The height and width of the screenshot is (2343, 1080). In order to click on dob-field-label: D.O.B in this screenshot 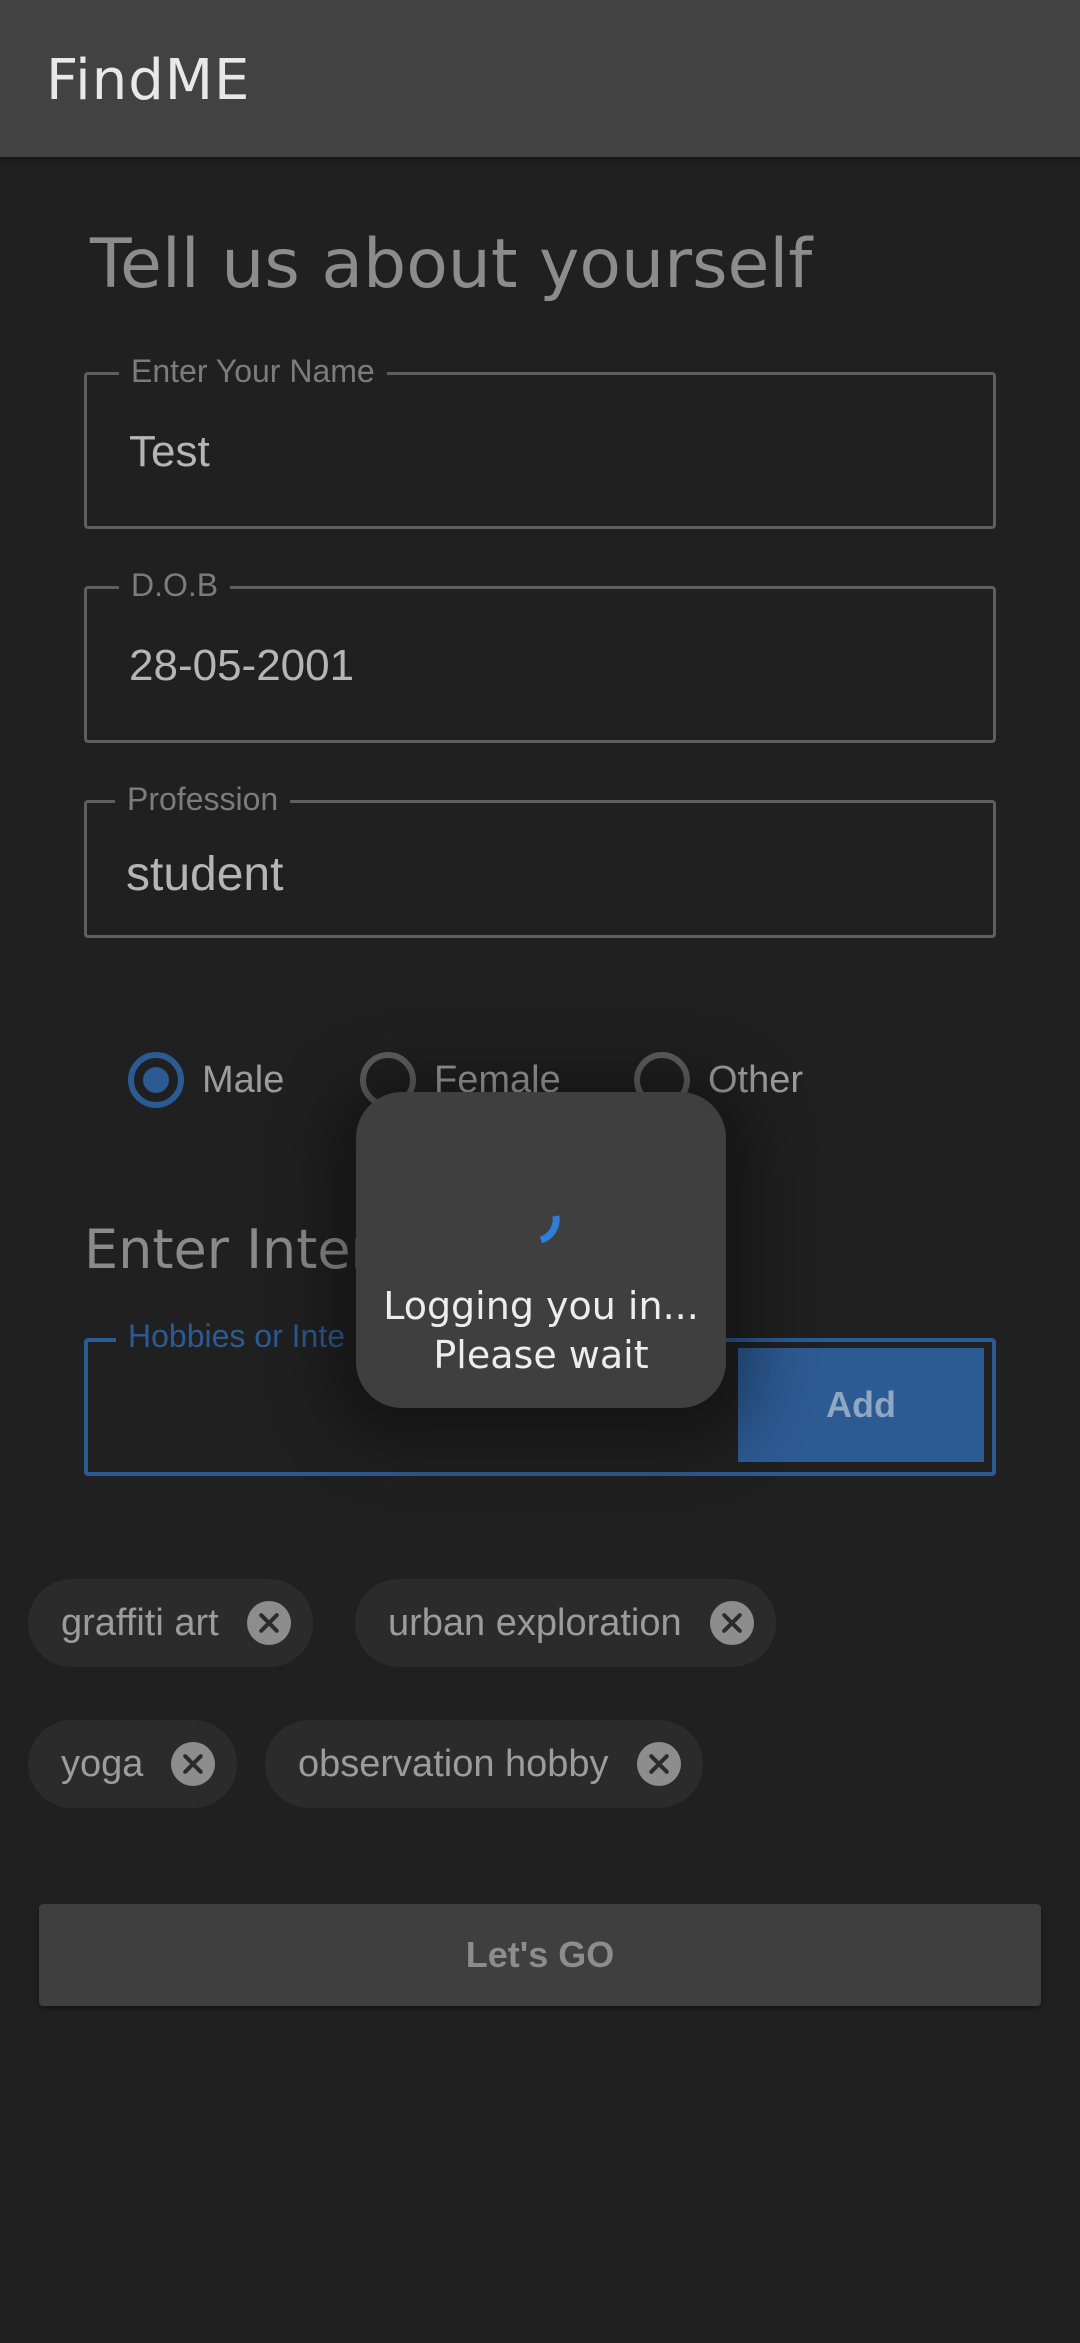, I will do `click(175, 585)`.